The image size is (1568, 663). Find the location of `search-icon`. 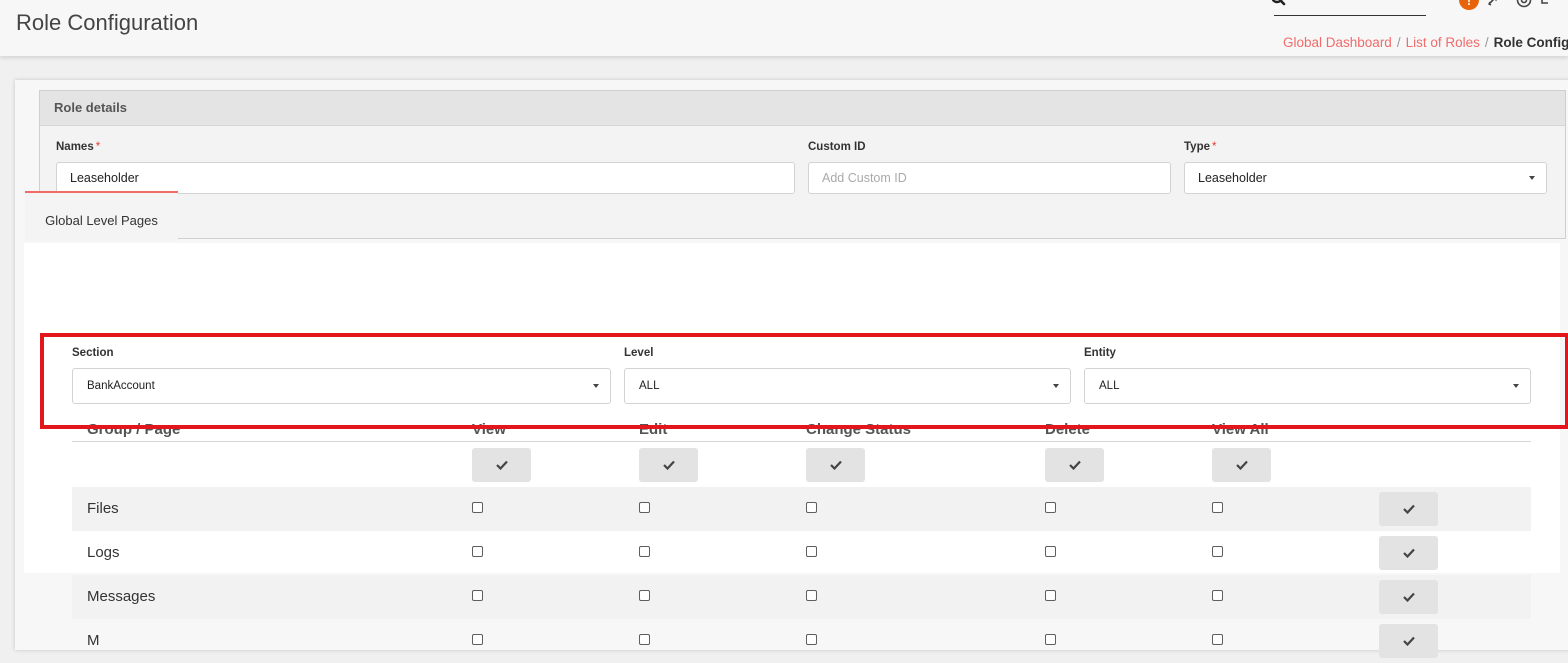

search-icon is located at coordinates (1279, 3).